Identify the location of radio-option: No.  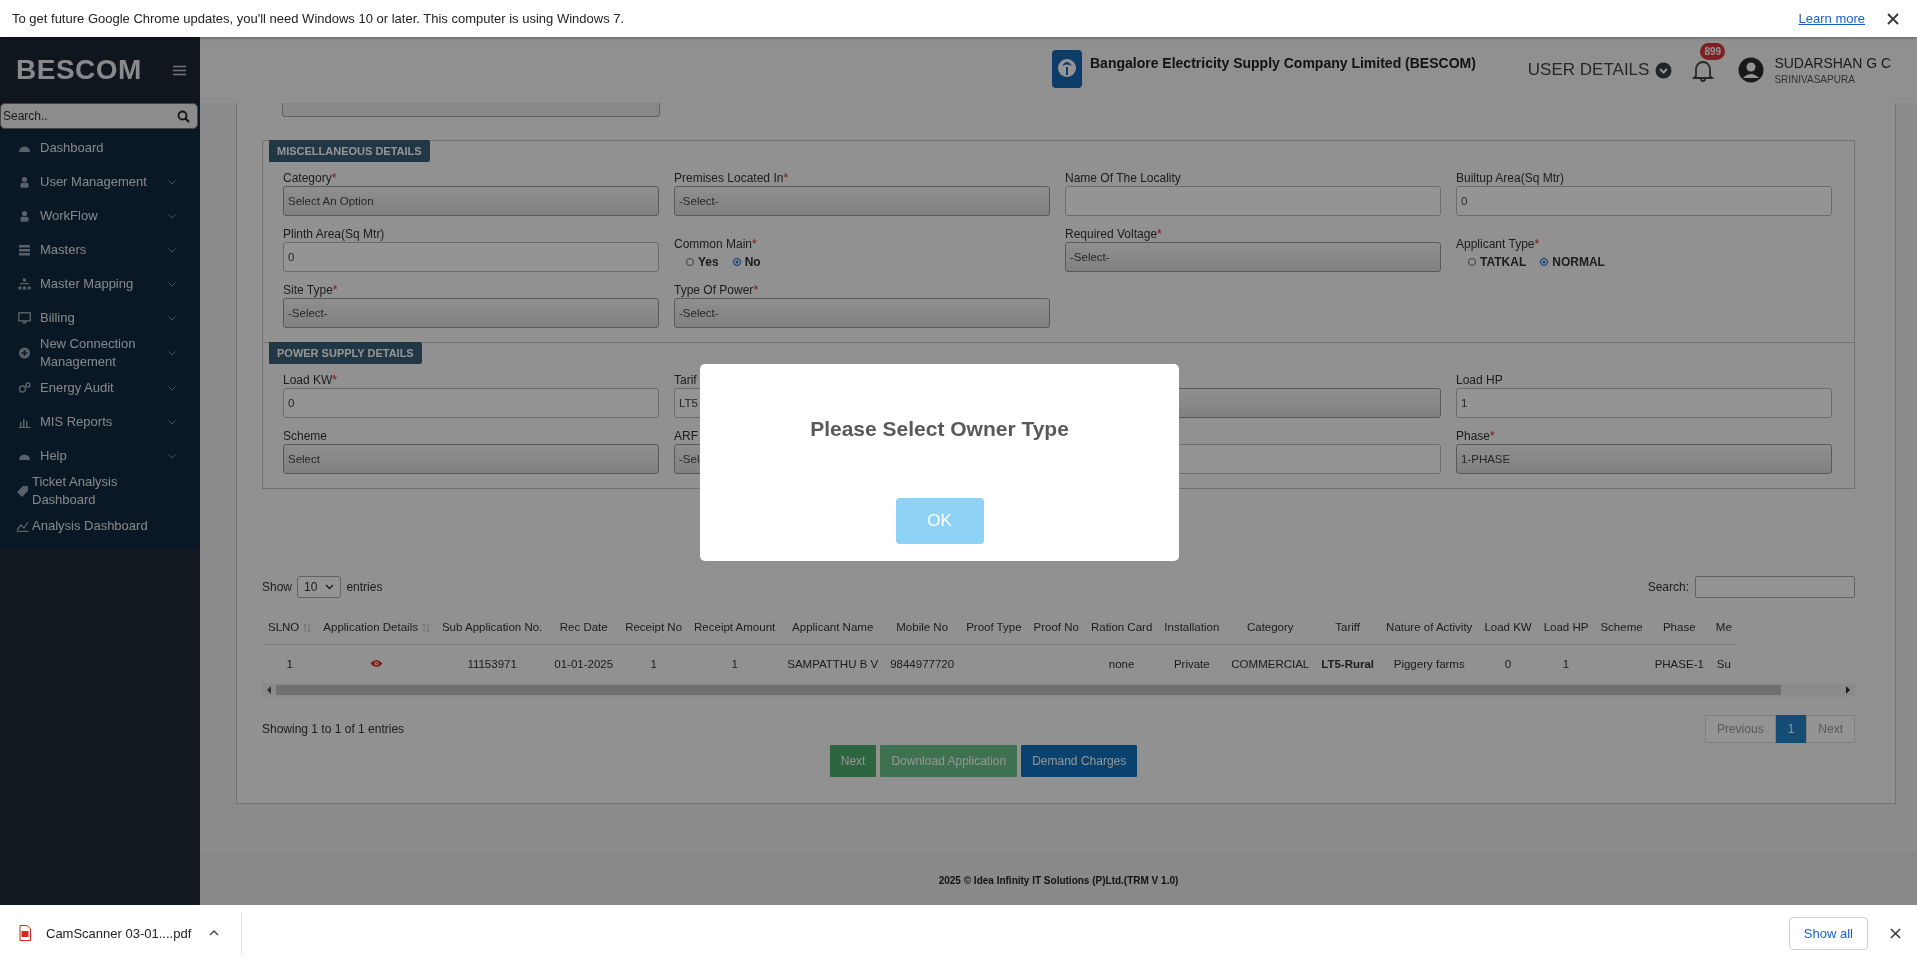
(746, 262).